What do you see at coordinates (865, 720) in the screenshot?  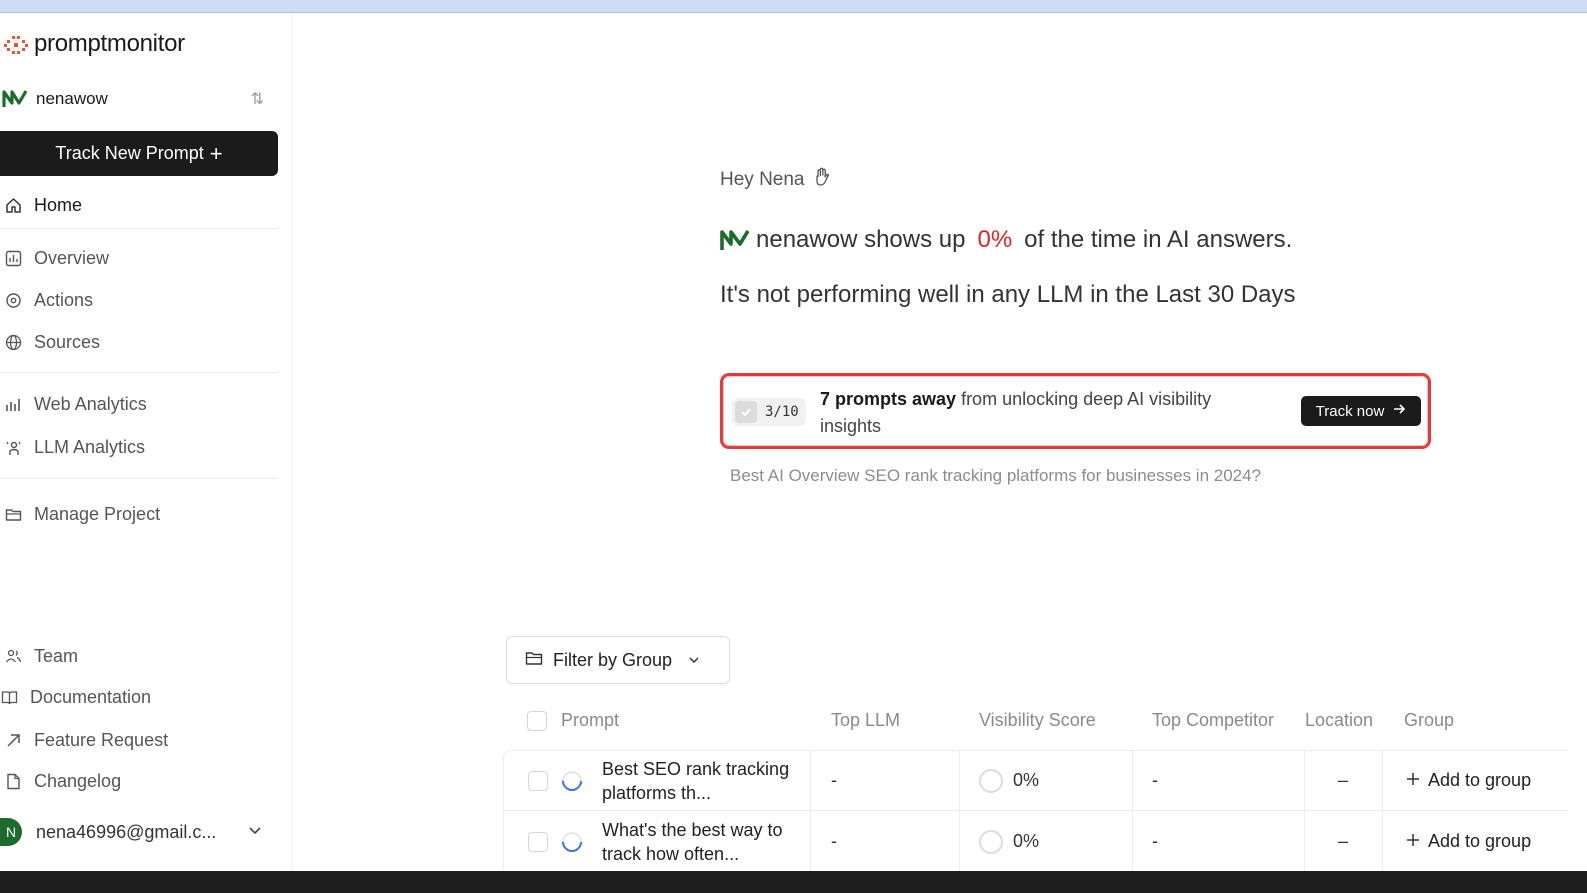 I see `column-header-top-llm: Top LLM` at bounding box center [865, 720].